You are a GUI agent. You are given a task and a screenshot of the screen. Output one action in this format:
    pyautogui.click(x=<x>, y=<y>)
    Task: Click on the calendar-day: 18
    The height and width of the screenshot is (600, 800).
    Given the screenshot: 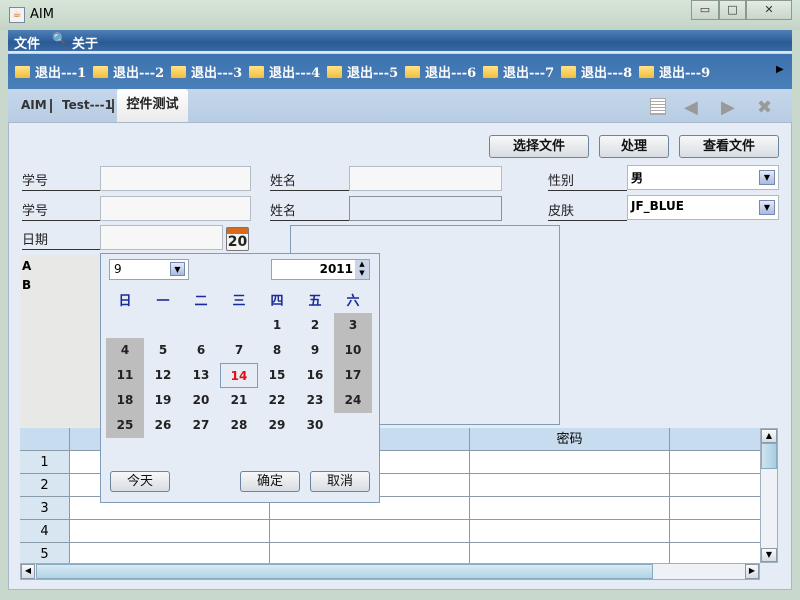 What is the action you would take?
    pyautogui.click(x=125, y=400)
    